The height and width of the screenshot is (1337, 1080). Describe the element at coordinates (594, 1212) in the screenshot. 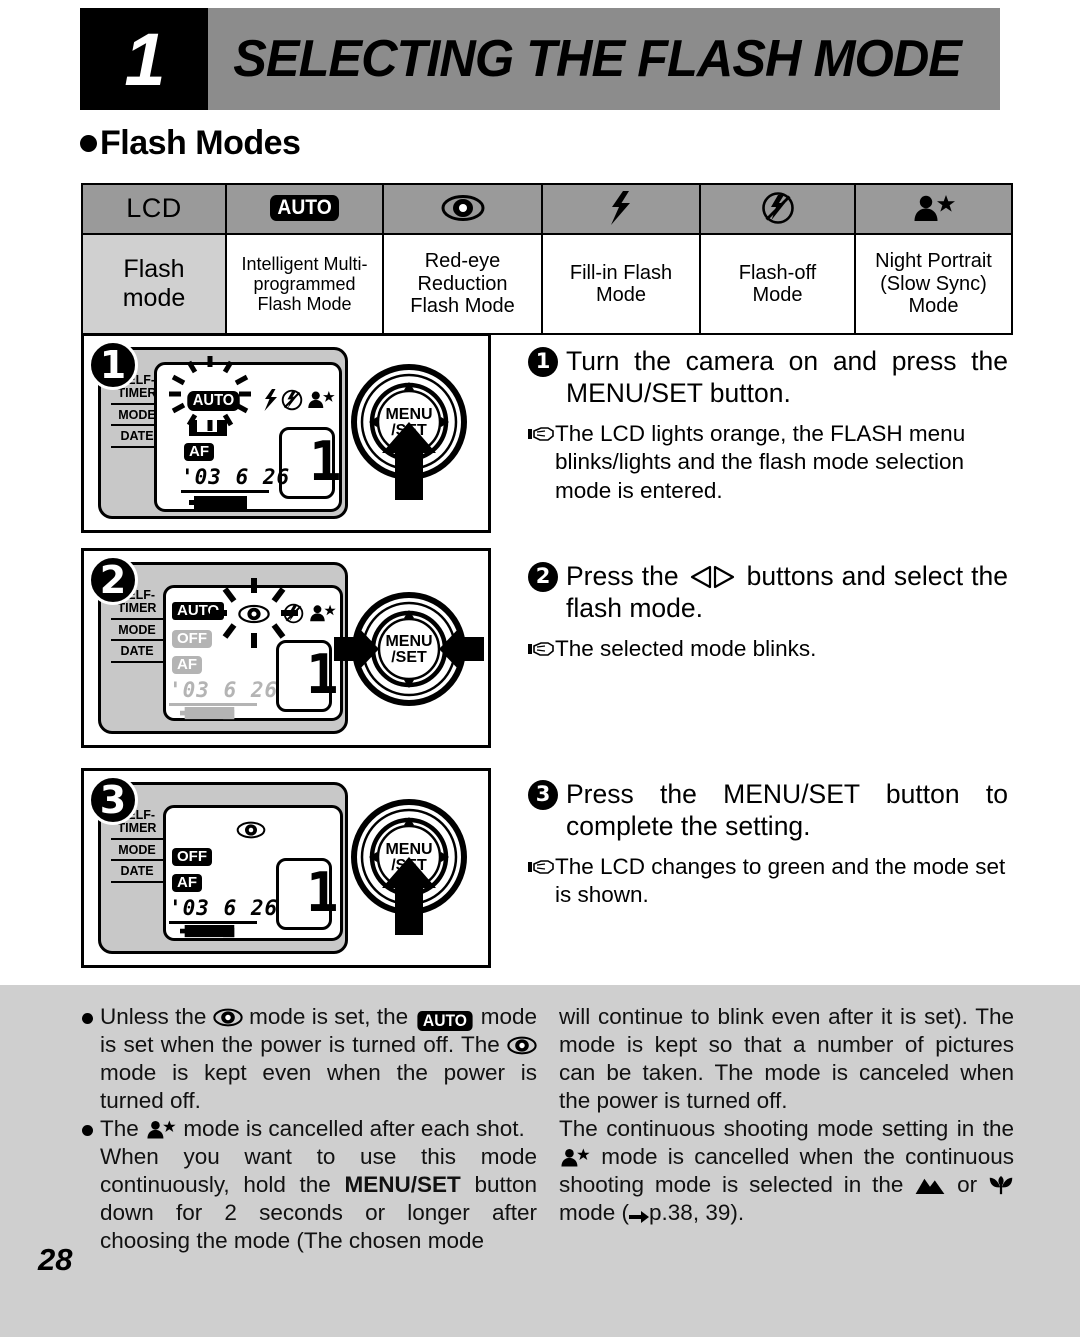

I see `note-right-p2d: mode (` at that location.